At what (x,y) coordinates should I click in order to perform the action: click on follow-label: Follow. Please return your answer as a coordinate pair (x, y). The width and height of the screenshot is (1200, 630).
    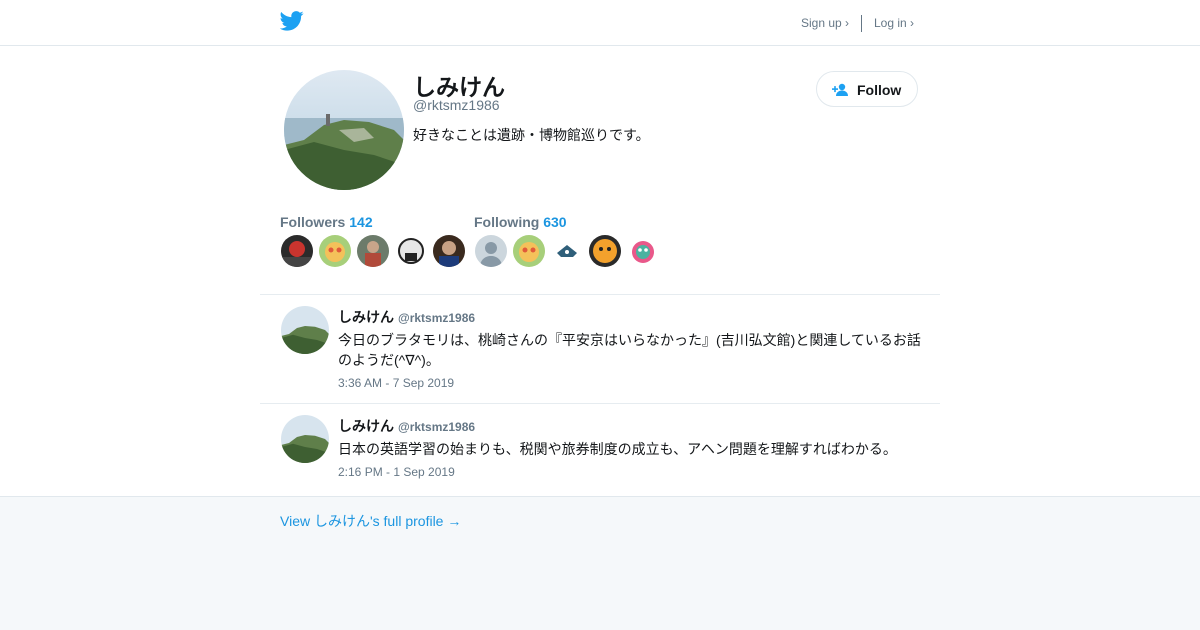
    Looking at the image, I should click on (879, 90).